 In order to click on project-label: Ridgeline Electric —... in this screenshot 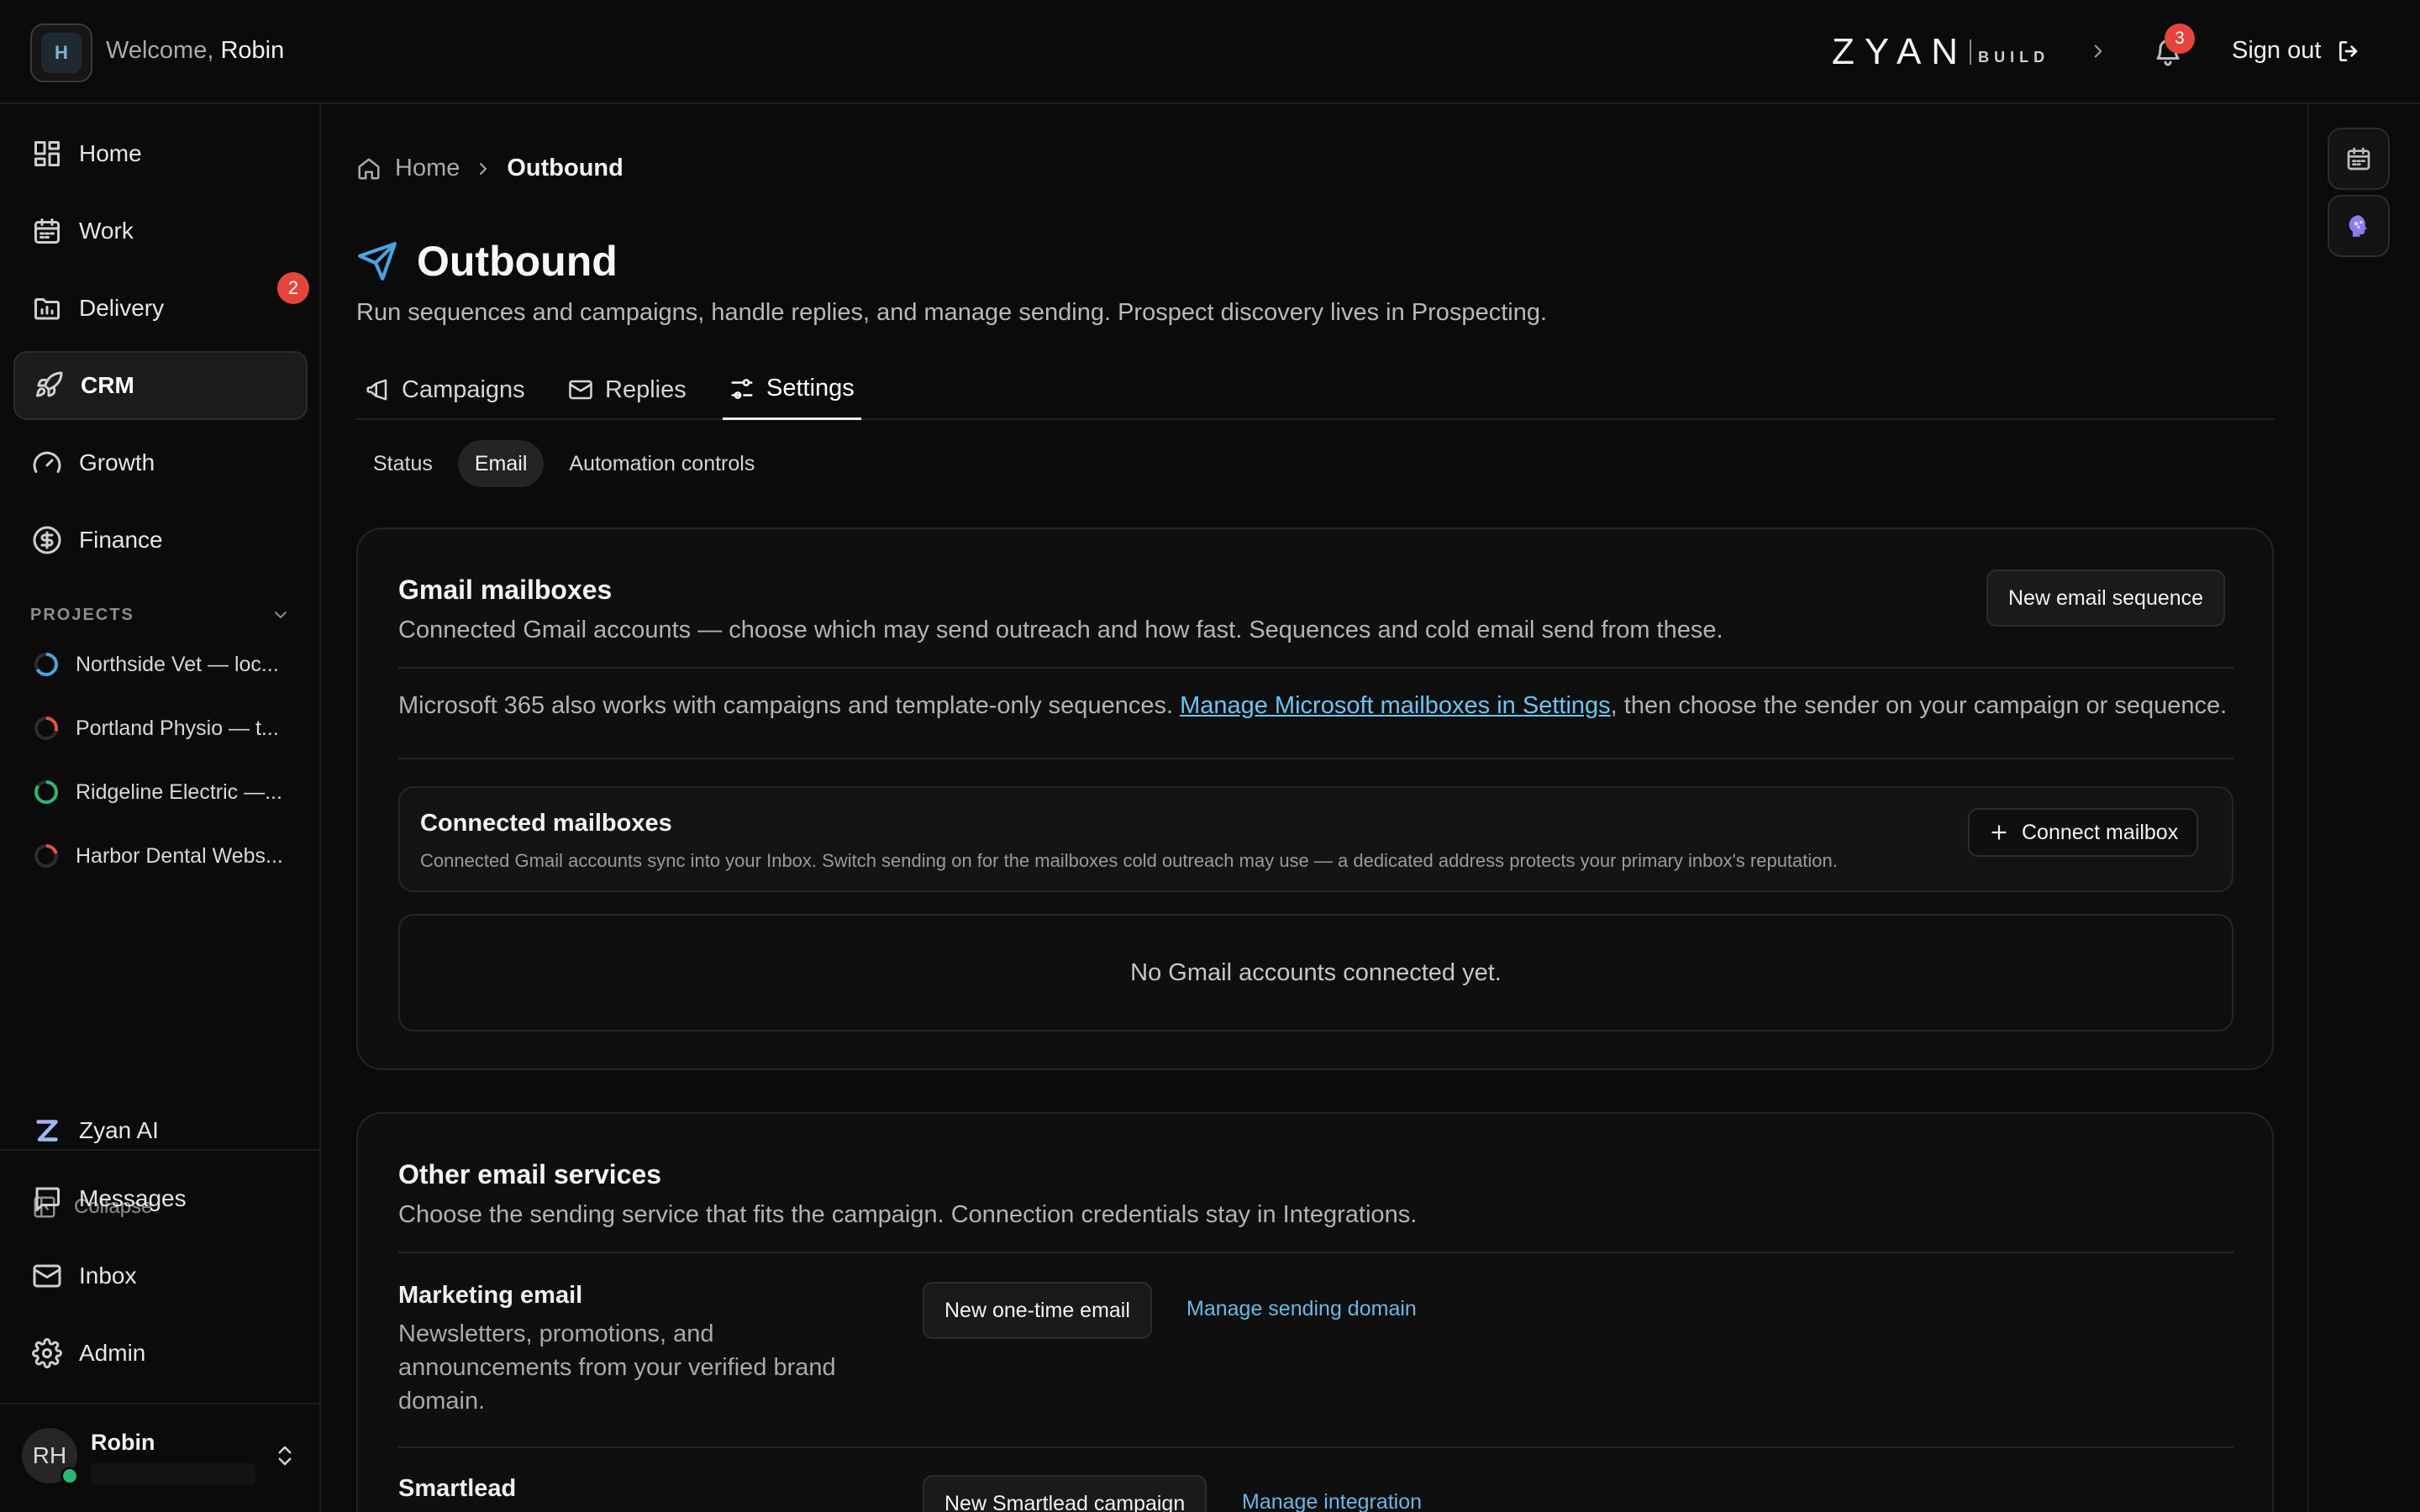, I will do `click(179, 792)`.